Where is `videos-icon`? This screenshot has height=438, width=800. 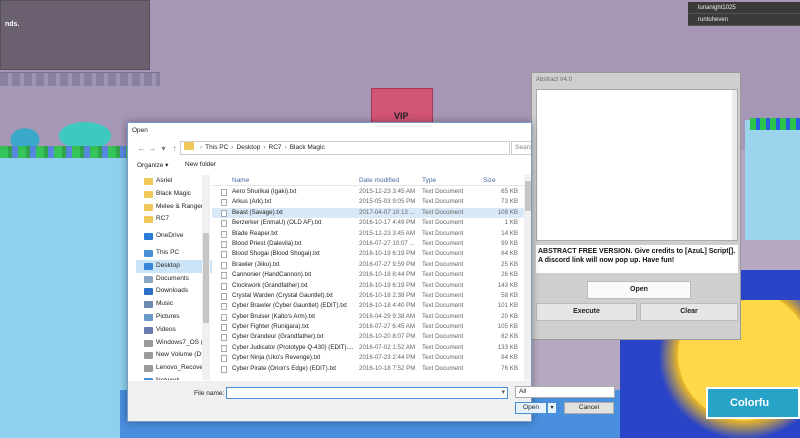
videos-icon is located at coordinates (148, 330).